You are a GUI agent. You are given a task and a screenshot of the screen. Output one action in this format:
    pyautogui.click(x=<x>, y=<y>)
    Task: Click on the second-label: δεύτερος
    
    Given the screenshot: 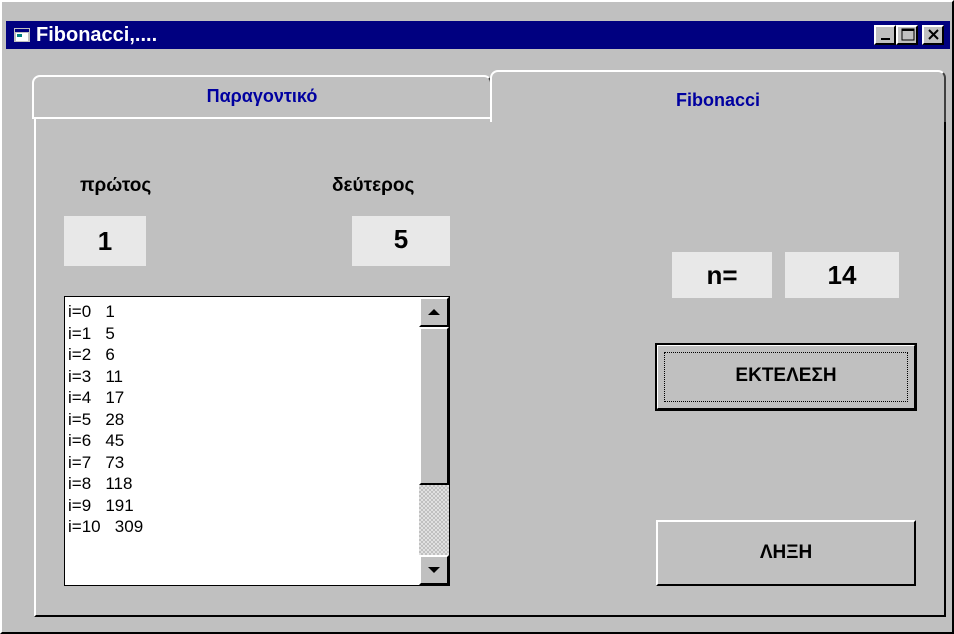 What is the action you would take?
    pyautogui.click(x=373, y=185)
    